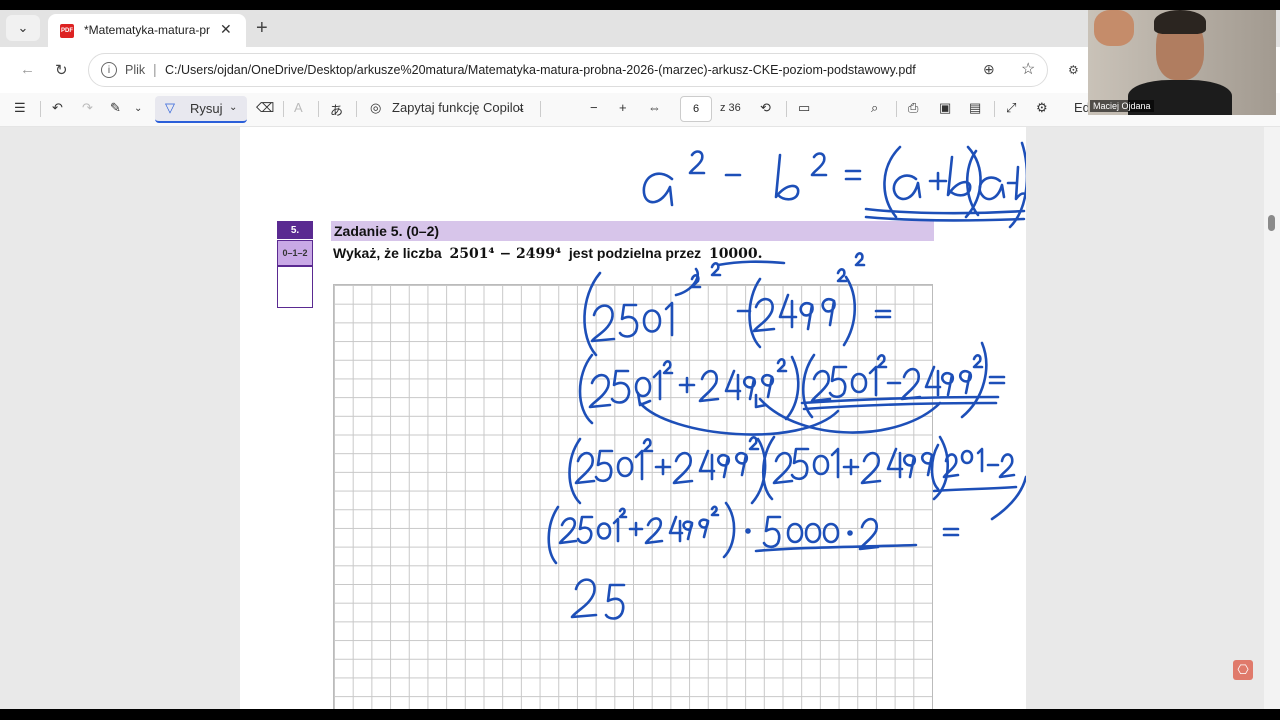  What do you see at coordinates (989, 69) in the screenshot?
I see `zoom-icon: ⊕` at bounding box center [989, 69].